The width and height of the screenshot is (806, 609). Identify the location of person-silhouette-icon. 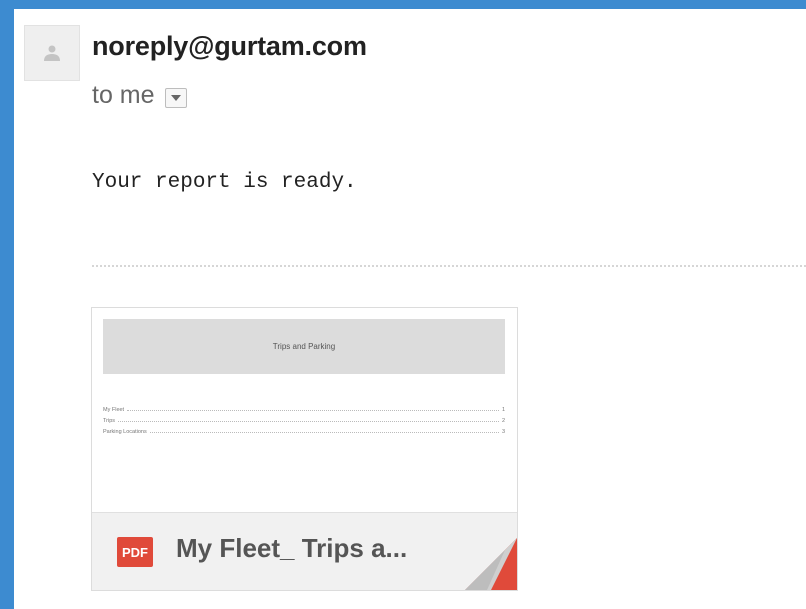
(52, 53).